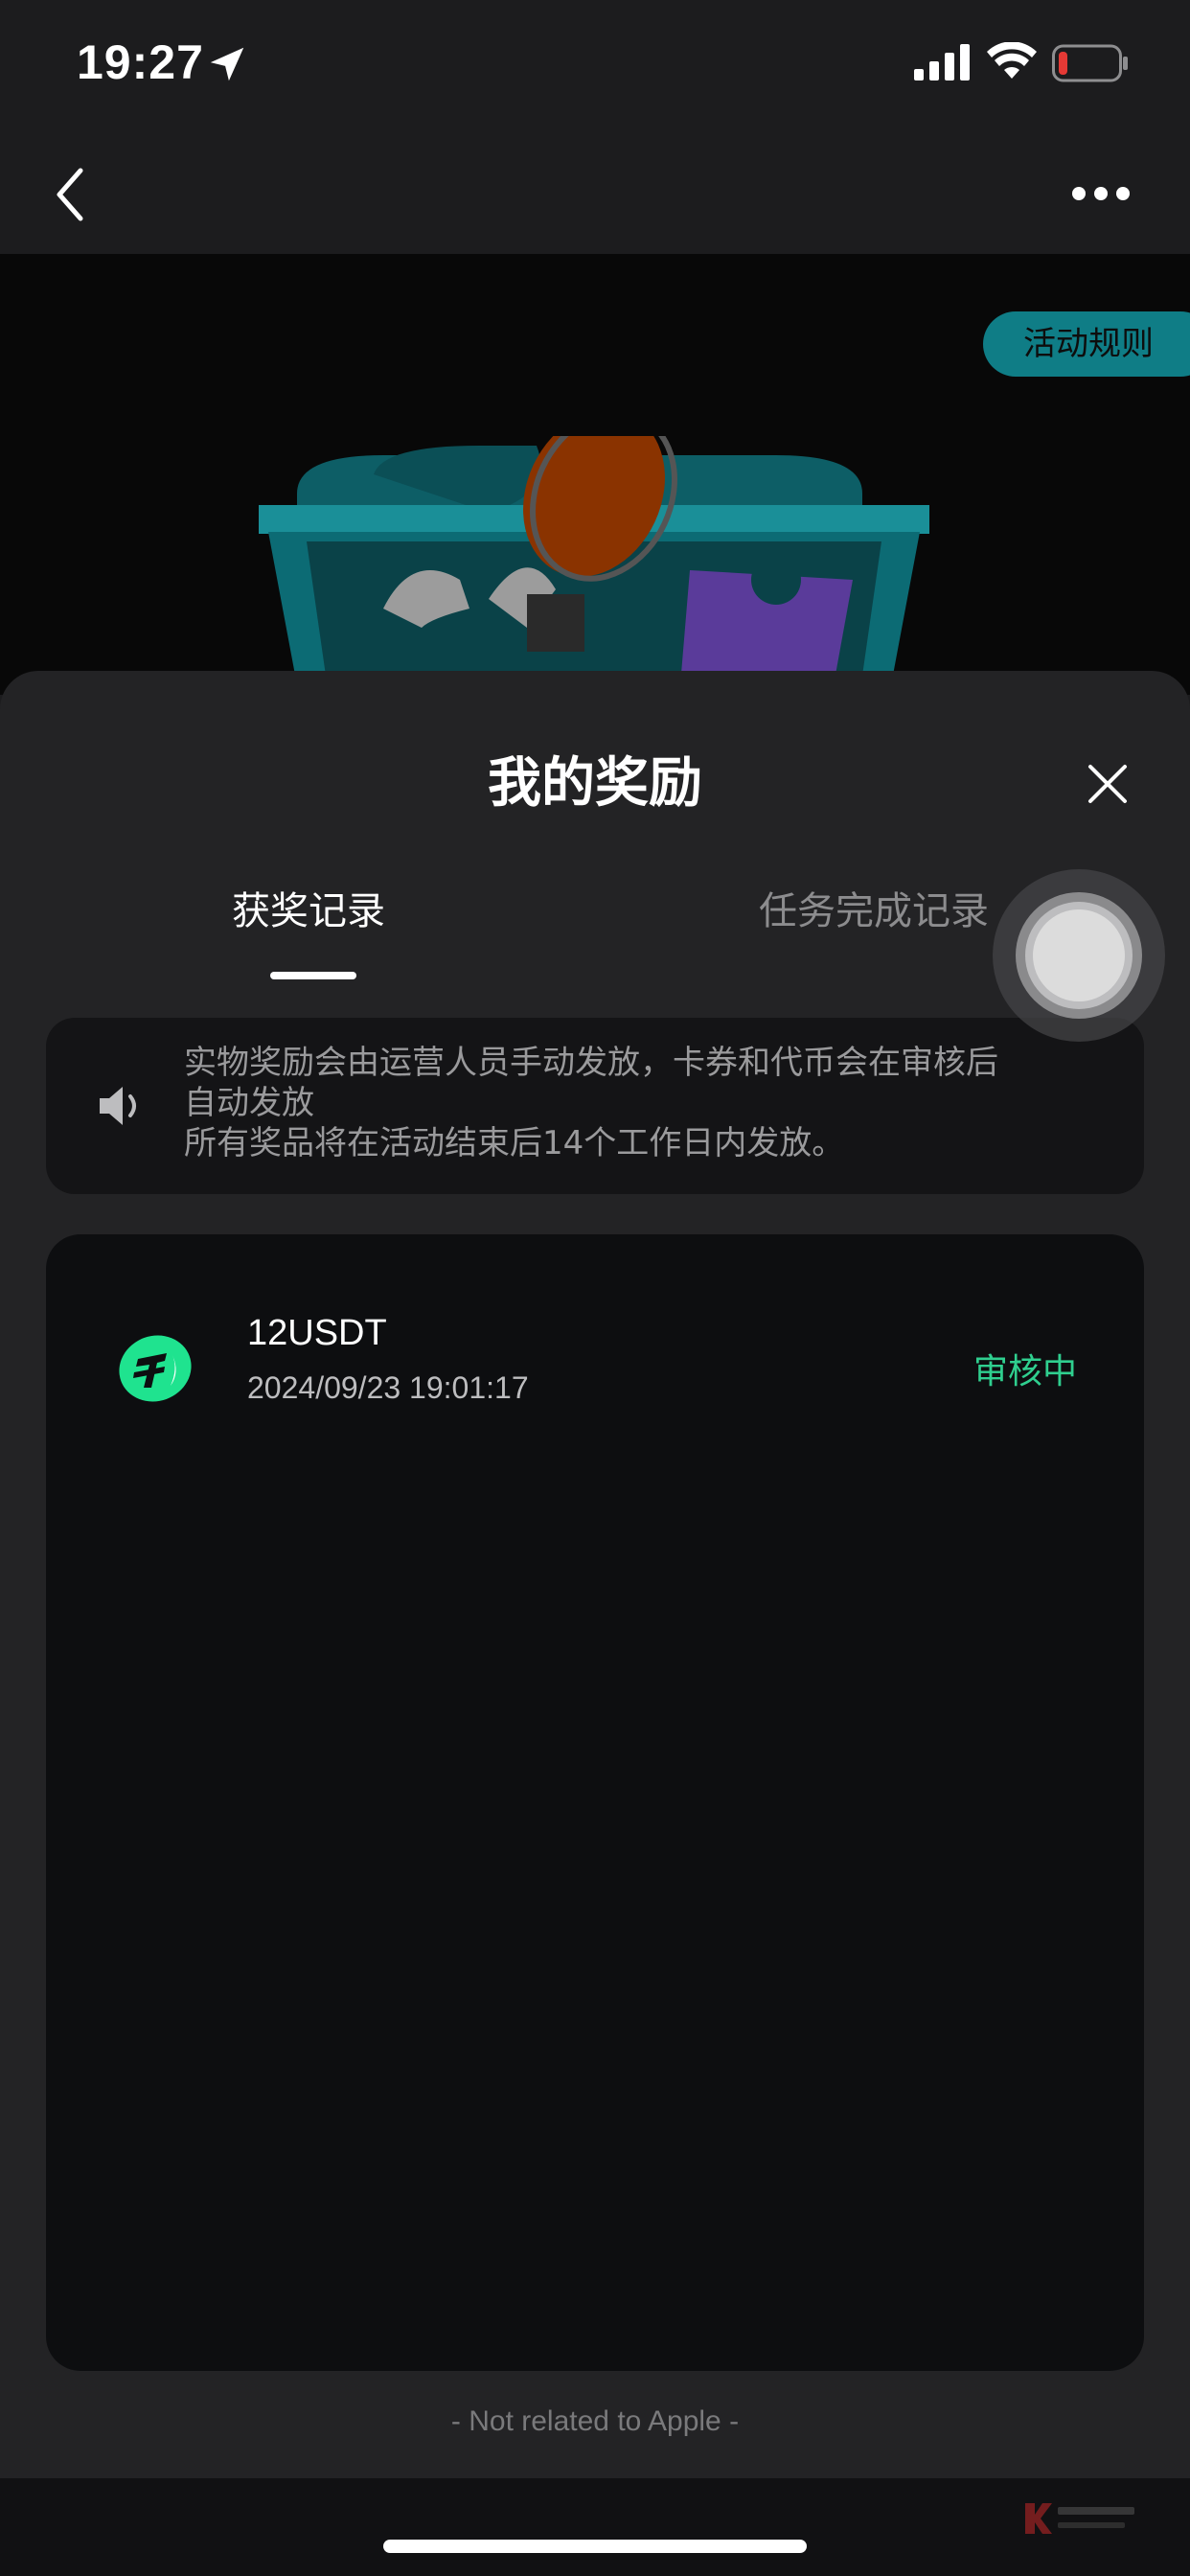 The height and width of the screenshot is (2576, 1190). Describe the element at coordinates (1026, 1372) in the screenshot. I see `status-badge: 审核中` at that location.